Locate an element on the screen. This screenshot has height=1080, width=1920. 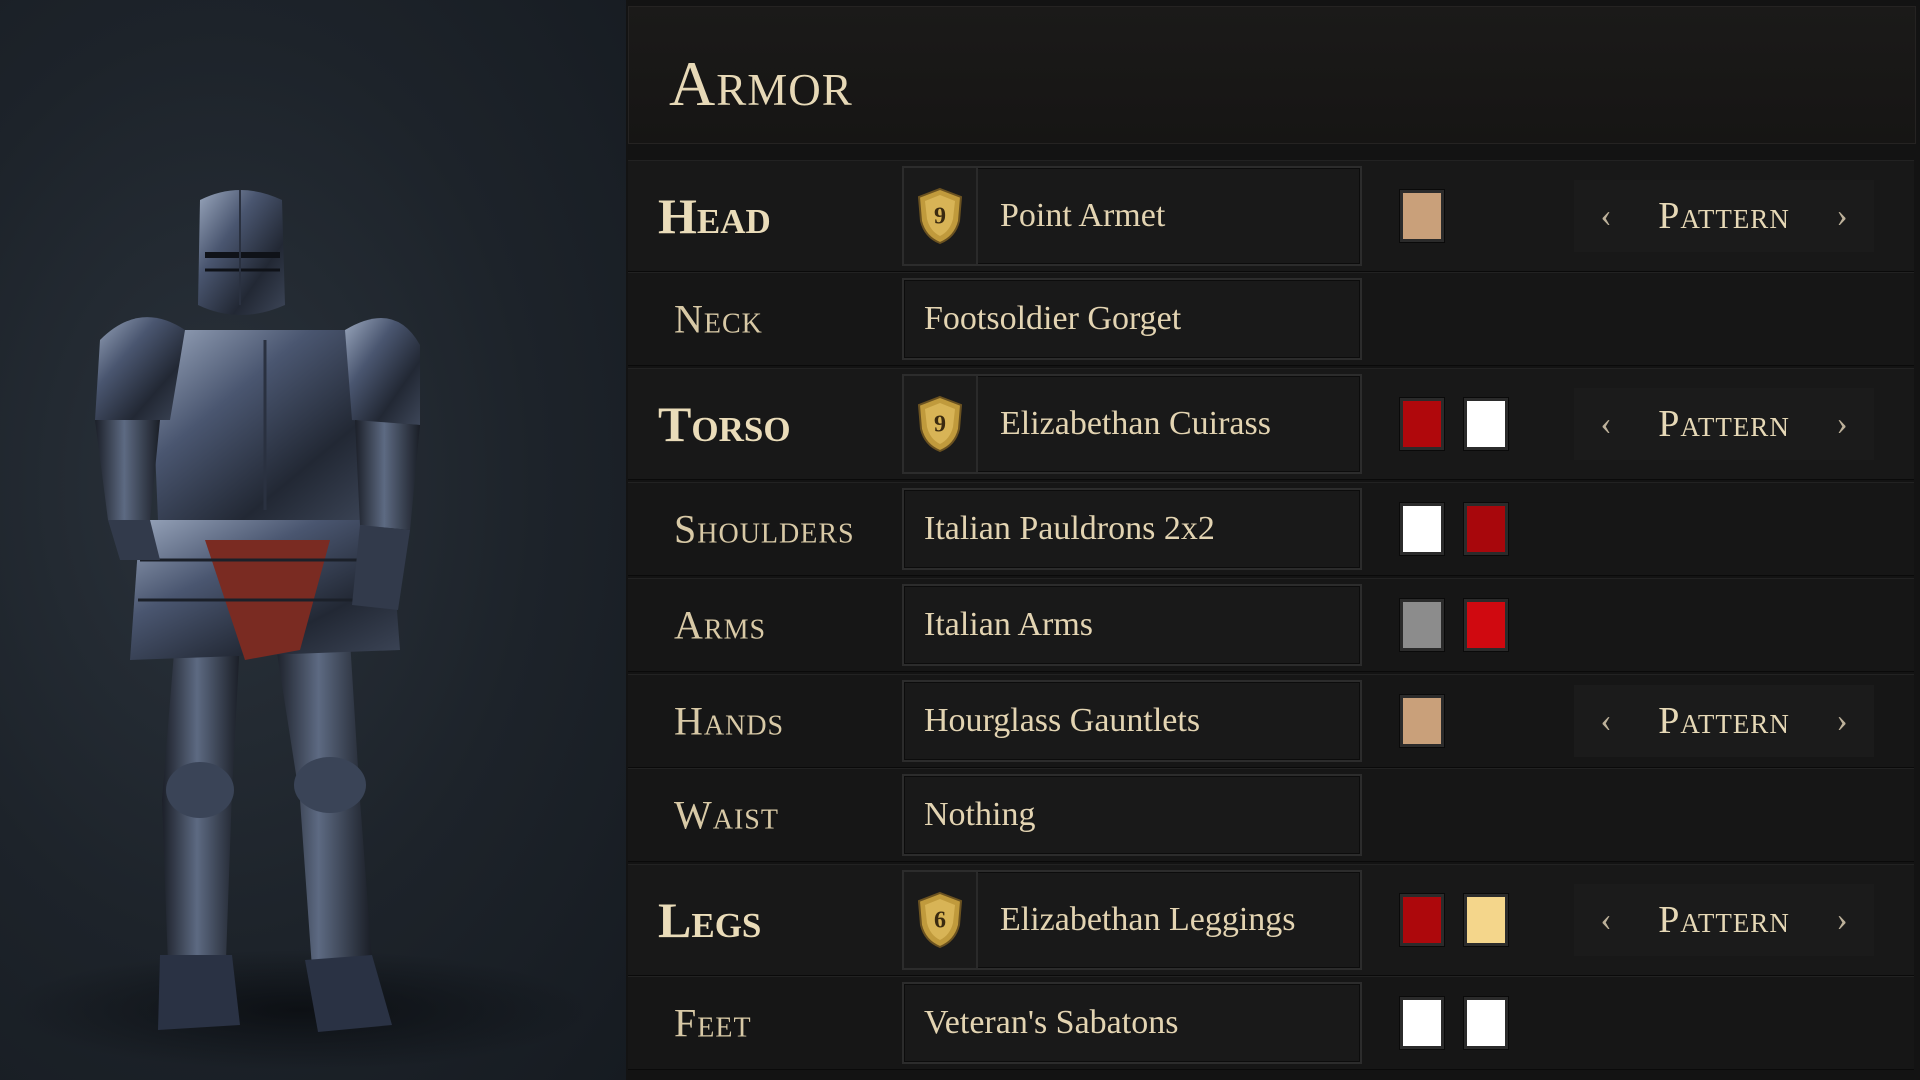
item-selector-torso: 9 Elizabethan Cuirass is located at coordinates (1132, 424).